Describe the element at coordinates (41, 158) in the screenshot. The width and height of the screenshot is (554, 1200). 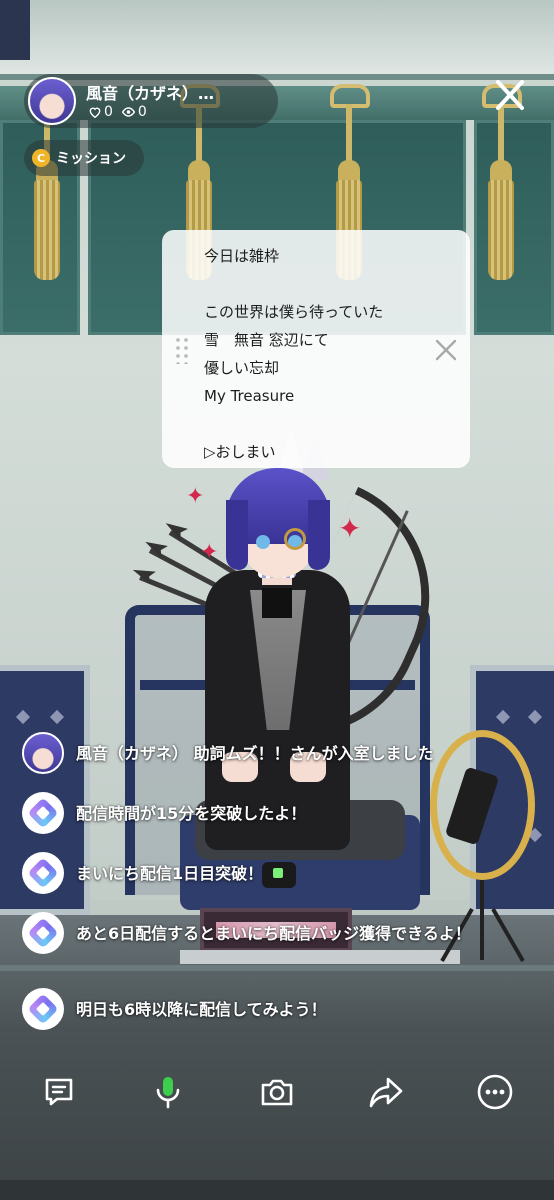
I see `coin-icon: C` at that location.